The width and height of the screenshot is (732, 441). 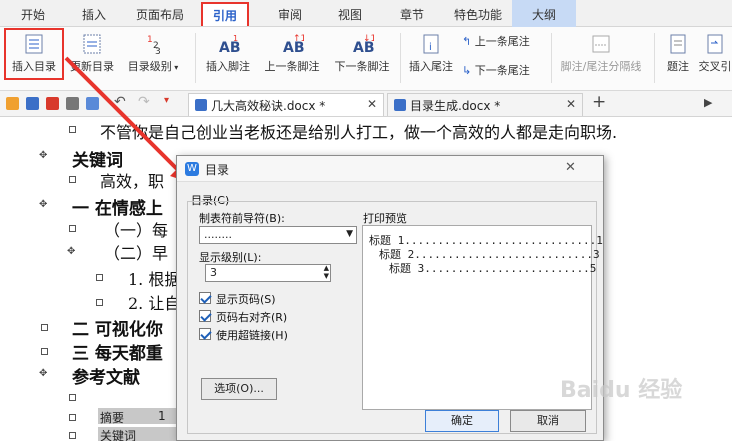 I want to click on watermark-logo: Baidu 经验, so click(x=621, y=390).